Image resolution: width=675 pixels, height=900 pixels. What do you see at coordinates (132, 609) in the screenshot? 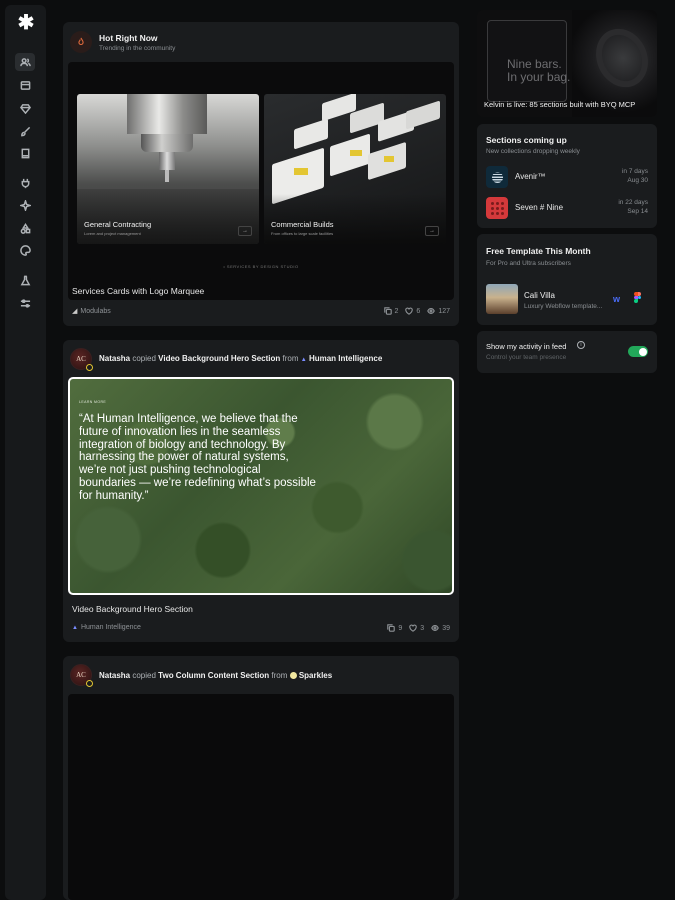
I see `item-title: Video Background Hero Section` at bounding box center [132, 609].